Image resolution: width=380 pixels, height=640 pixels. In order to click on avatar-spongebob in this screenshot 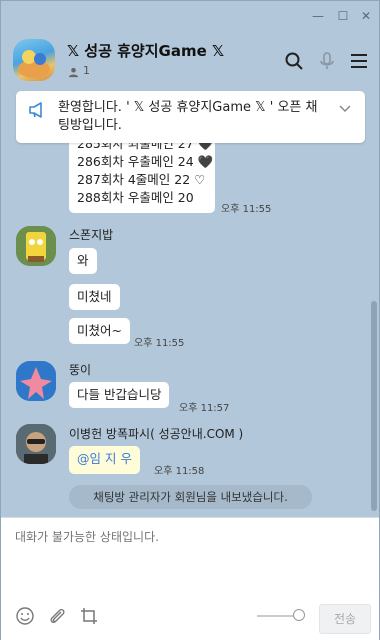, I will do `click(36, 246)`.